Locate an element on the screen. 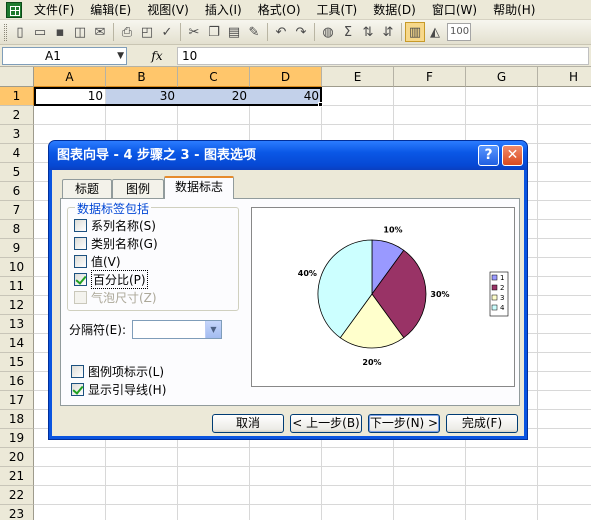 This screenshot has height=520, width=591. tab-data-labels: 数据标志 is located at coordinates (199, 187).